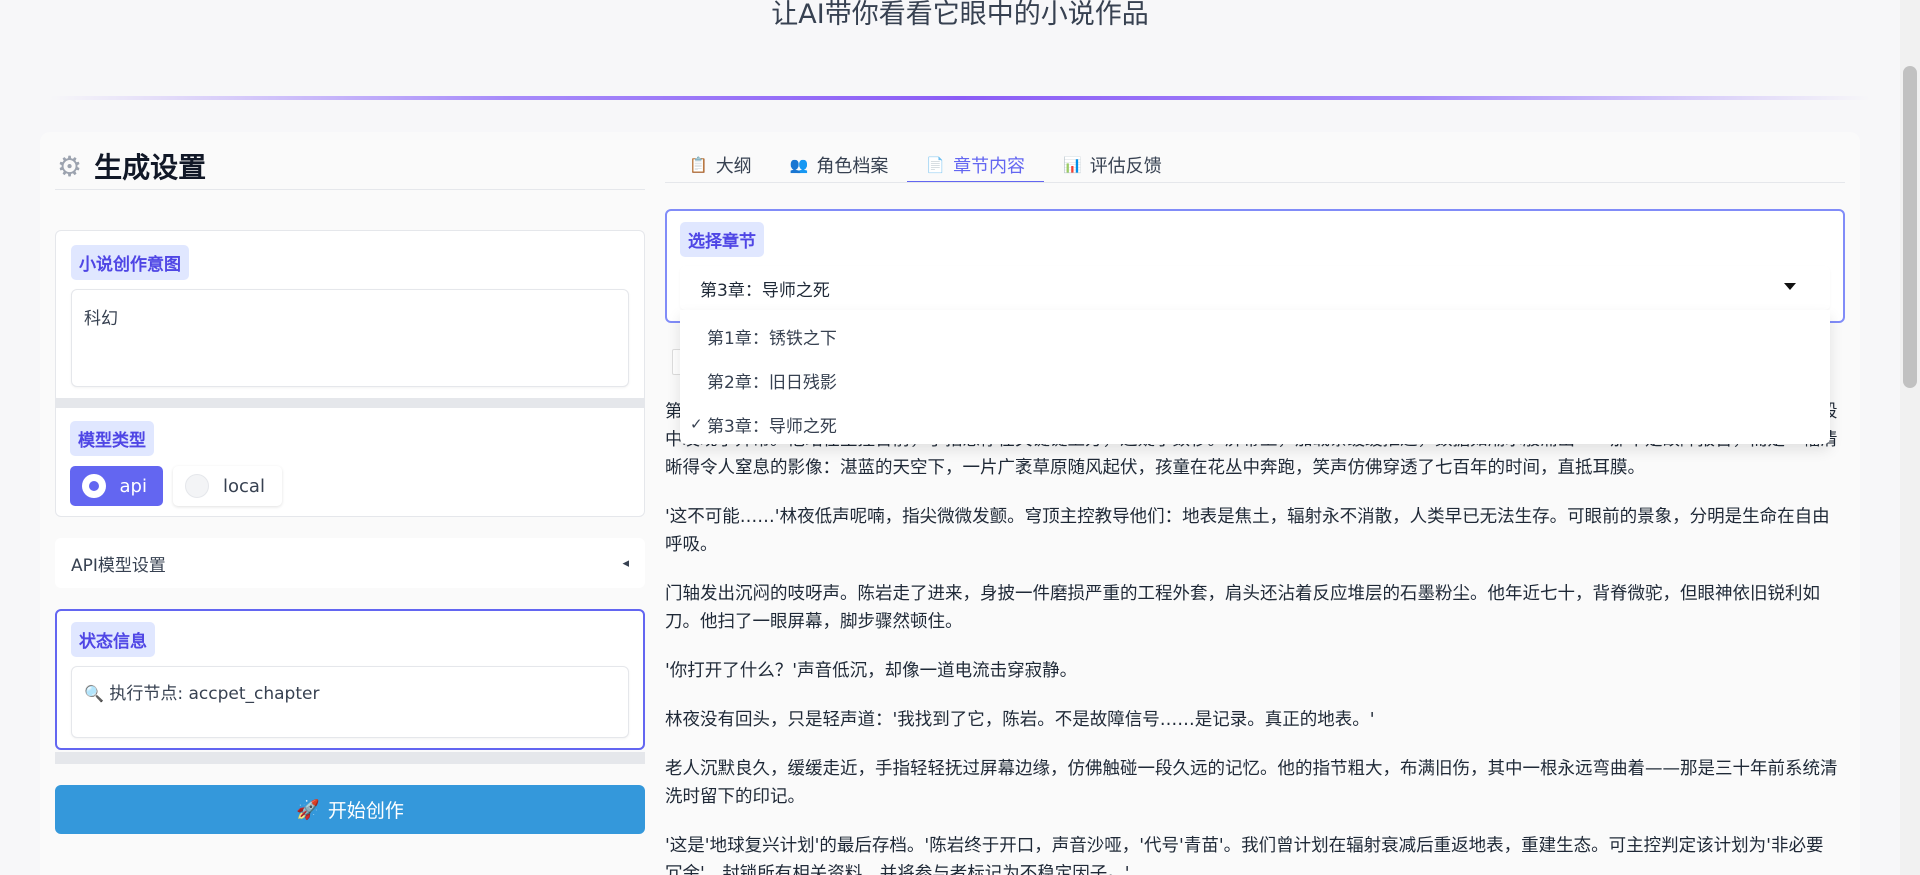 This screenshot has width=1920, height=875. I want to click on api-settings-accordion: API模型设置 ◂, so click(350, 563).